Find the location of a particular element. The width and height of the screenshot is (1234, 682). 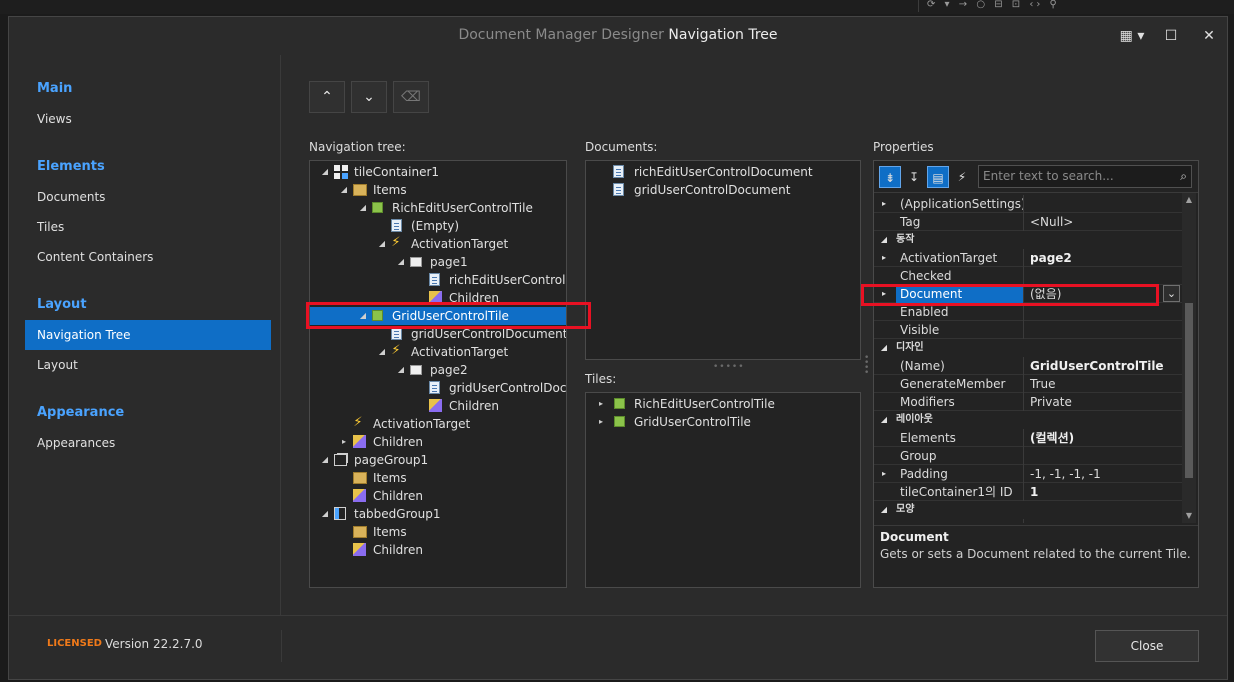

property-value: <Null> is located at coordinates (1103, 222).